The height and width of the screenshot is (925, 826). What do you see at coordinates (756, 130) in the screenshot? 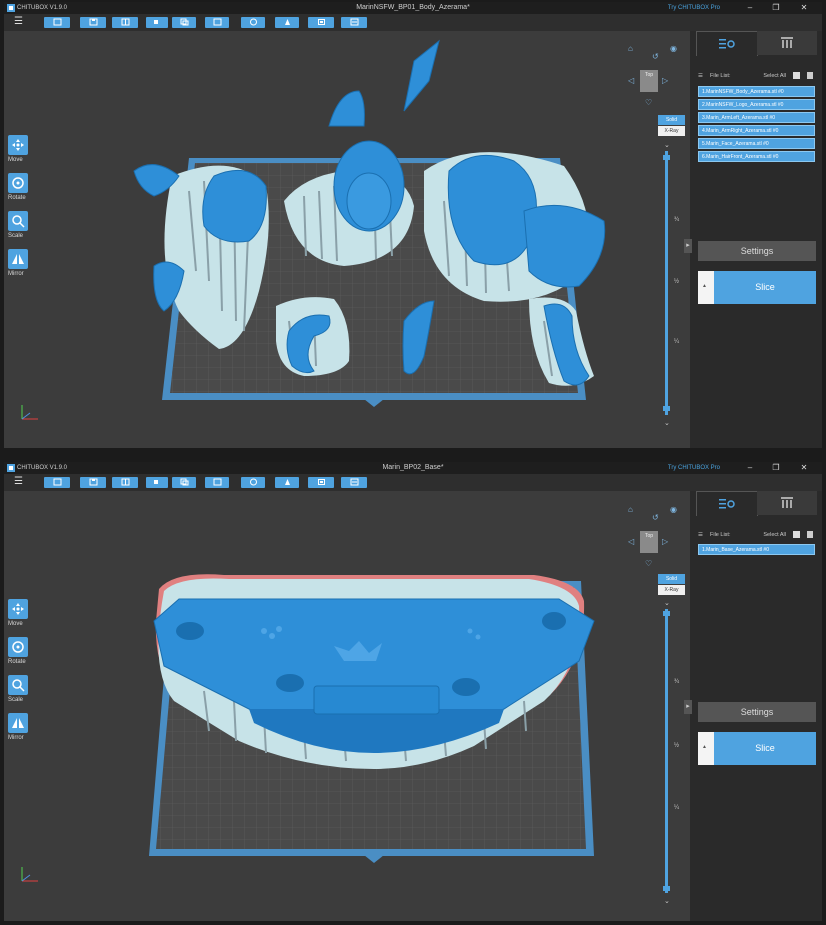
I see `file-item: 4.Marin_ArmRight_Azerama.stl #0` at bounding box center [756, 130].